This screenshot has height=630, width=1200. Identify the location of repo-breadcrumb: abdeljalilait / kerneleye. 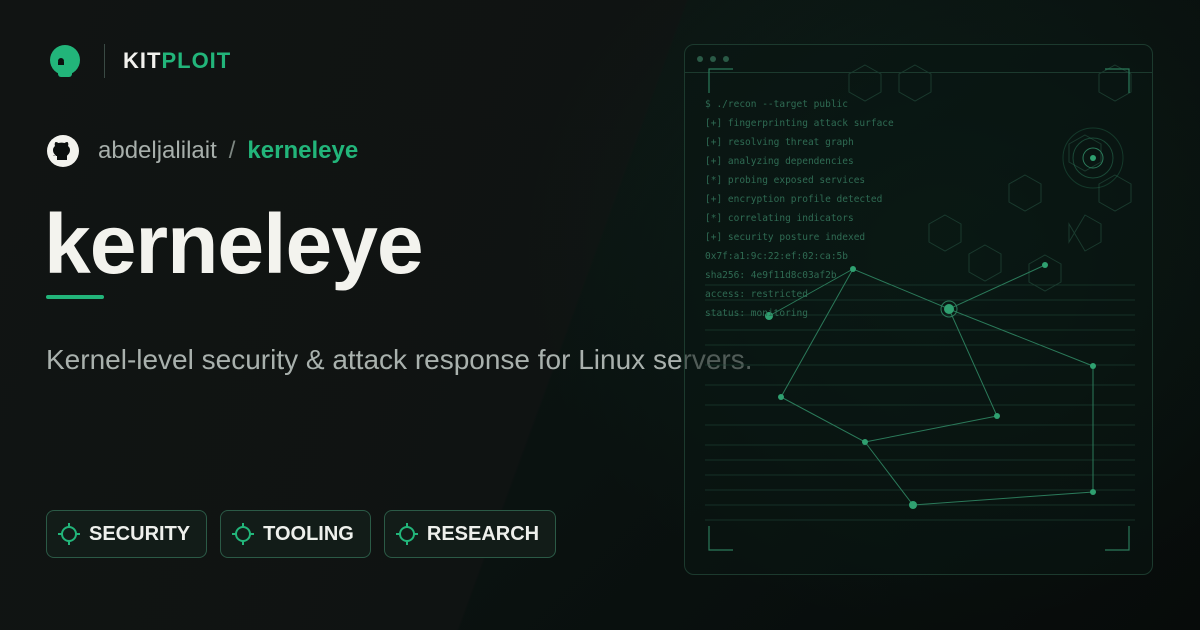
(202, 151).